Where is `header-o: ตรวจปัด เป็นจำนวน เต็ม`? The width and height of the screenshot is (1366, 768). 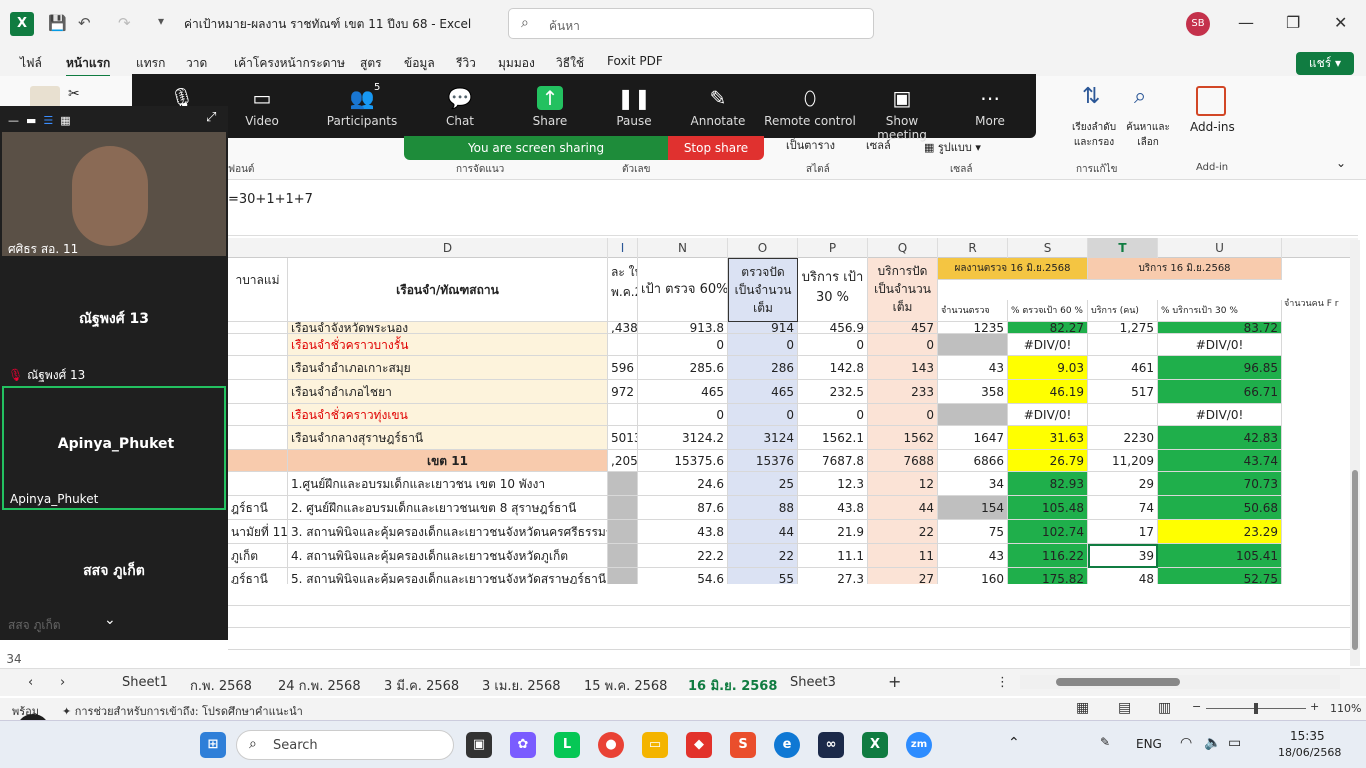
header-o: ตรวจปัด เป็นจำนวน เต็ม is located at coordinates (763, 290).